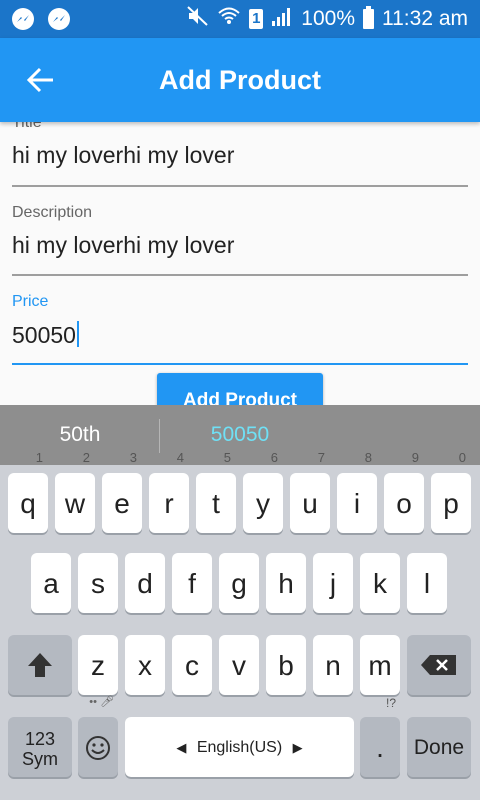  I want to click on suggestion-bar: 50th 50050, so click(240, 435).